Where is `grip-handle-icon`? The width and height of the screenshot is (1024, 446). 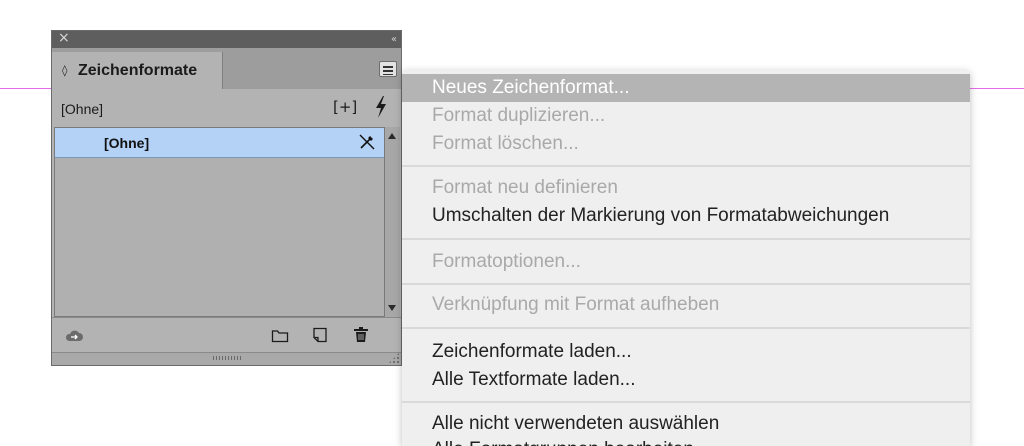
grip-handle-icon is located at coordinates (227, 358).